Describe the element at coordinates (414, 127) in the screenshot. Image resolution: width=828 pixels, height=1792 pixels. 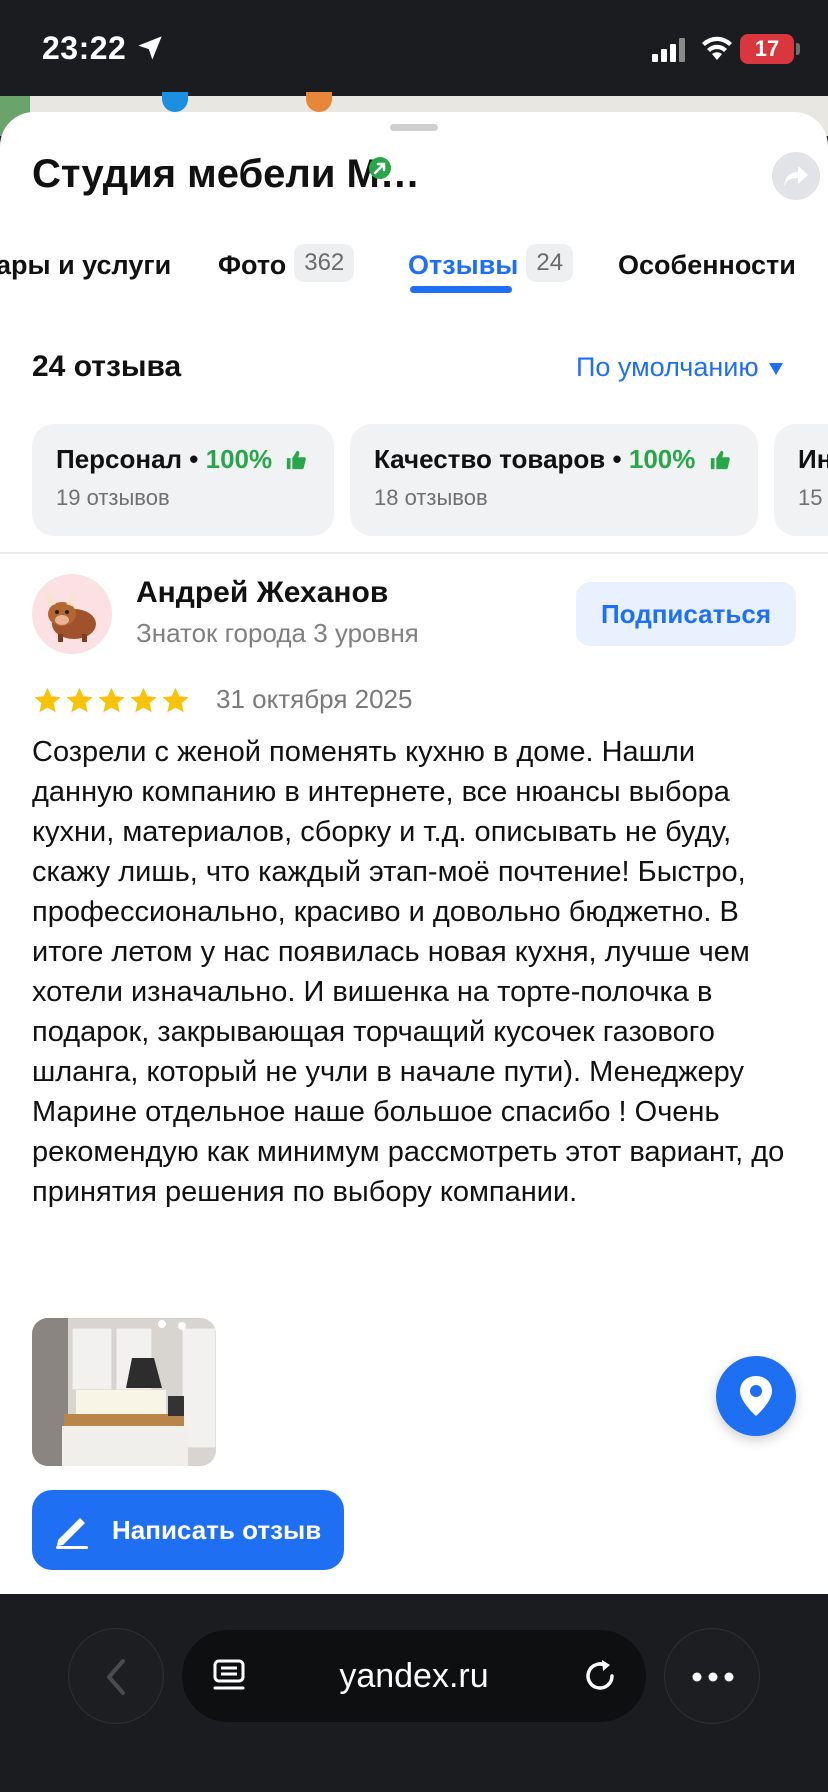
I see `drag-handle` at that location.